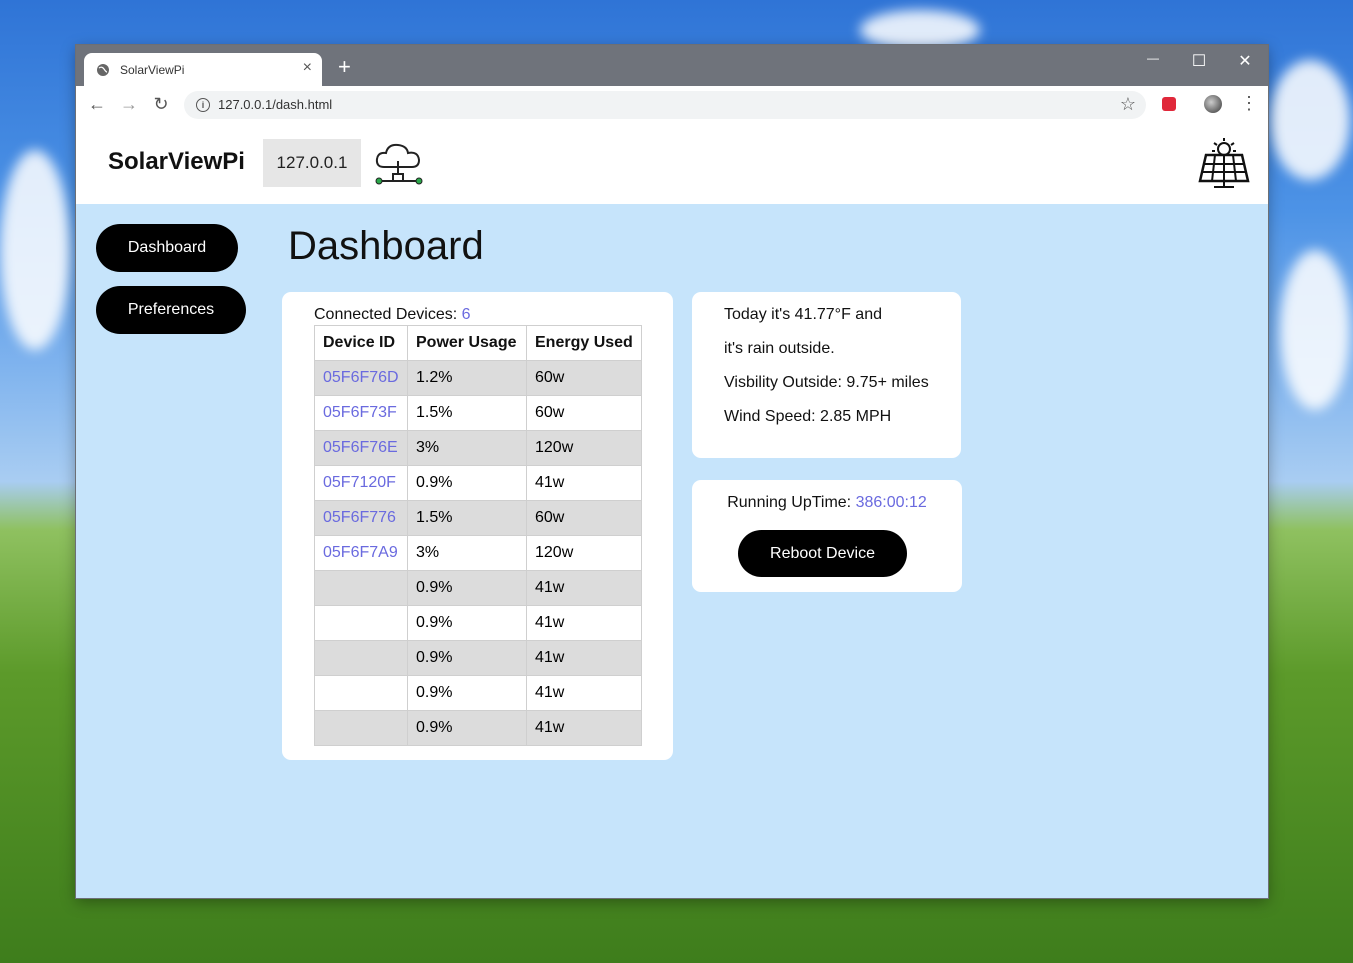 This screenshot has height=963, width=1353. I want to click on device-id-cell: 05F6F76D, so click(361, 378).